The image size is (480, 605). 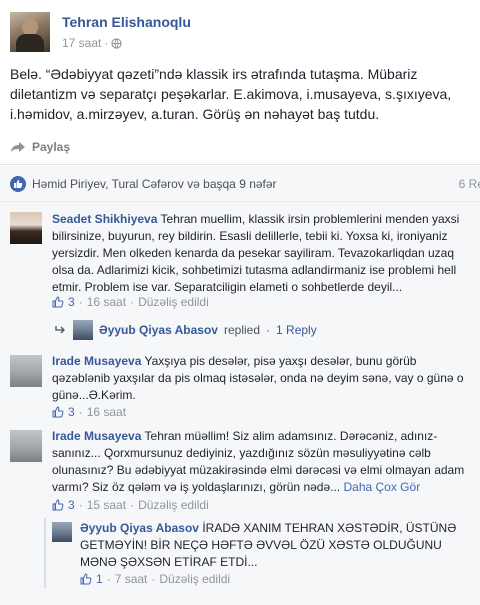 What do you see at coordinates (381, 487) in the screenshot?
I see `see-more-link: Daha Çox Gör` at bounding box center [381, 487].